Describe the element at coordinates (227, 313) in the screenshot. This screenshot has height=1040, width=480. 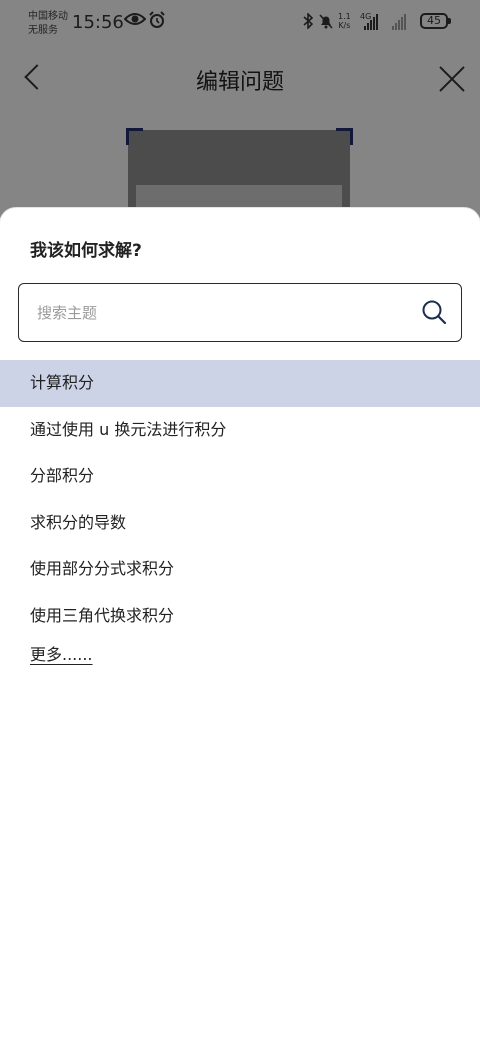
I see `search-input` at that location.